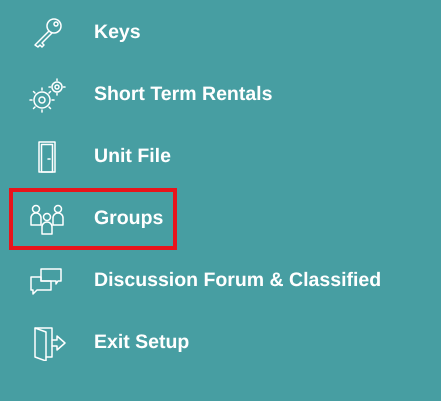 Image resolution: width=441 pixels, height=401 pixels. I want to click on gears-icon, so click(47, 95).